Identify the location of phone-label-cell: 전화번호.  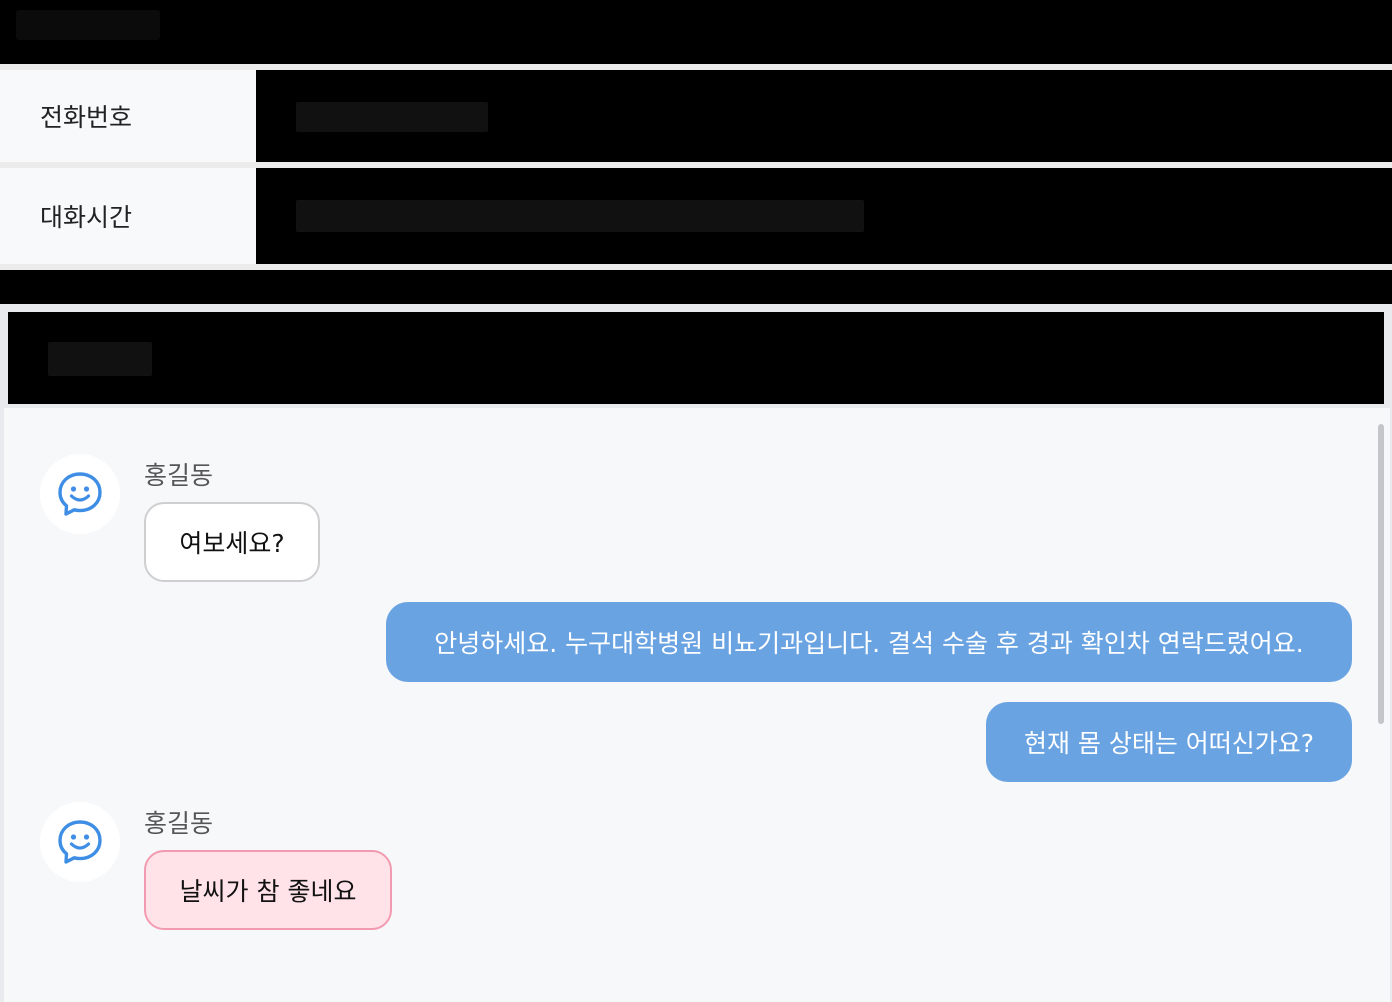
(128, 116).